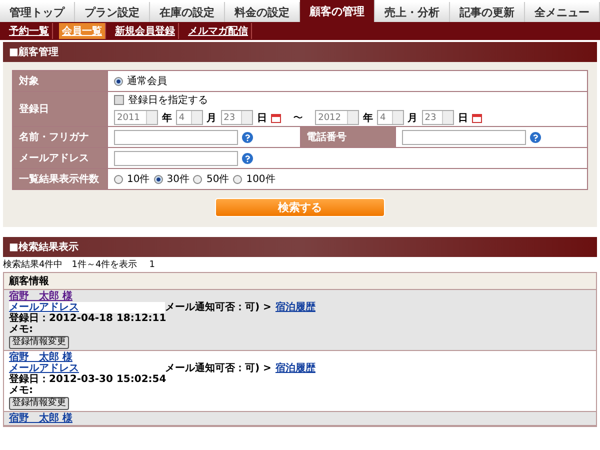 The width and height of the screenshot is (600, 450). I want to click on section-header: ■検索結果表示, so click(300, 247).